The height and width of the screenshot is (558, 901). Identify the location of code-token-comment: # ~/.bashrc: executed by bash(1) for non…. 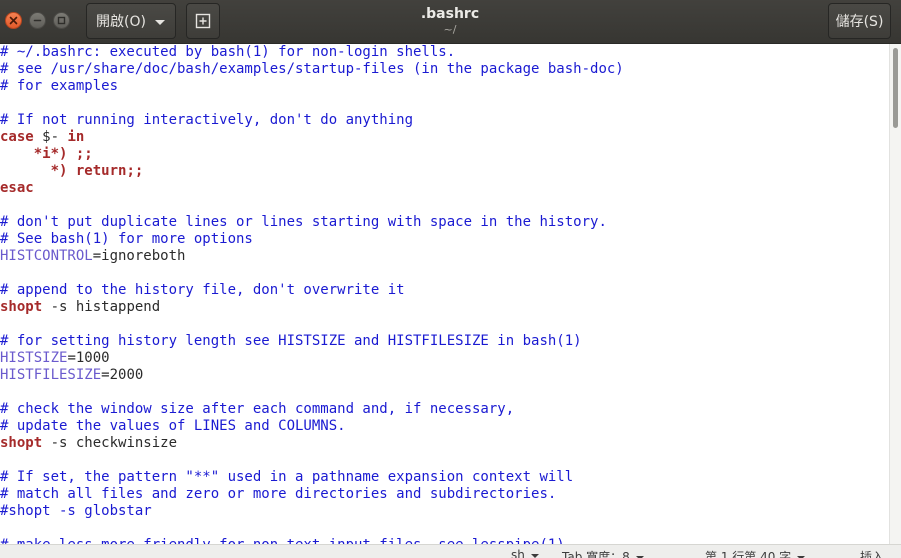
(228, 52).